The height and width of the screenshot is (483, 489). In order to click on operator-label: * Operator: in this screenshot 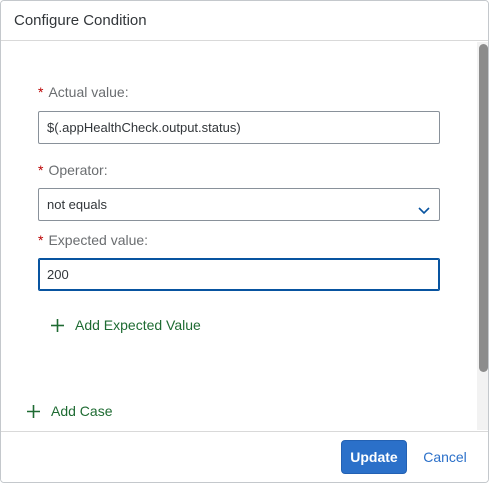, I will do `click(73, 170)`.